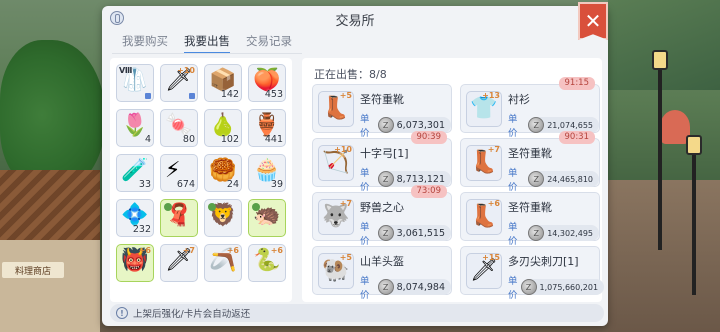 This screenshot has height=332, width=720. I want to click on item-icon: 👢 +7, so click(484, 163).